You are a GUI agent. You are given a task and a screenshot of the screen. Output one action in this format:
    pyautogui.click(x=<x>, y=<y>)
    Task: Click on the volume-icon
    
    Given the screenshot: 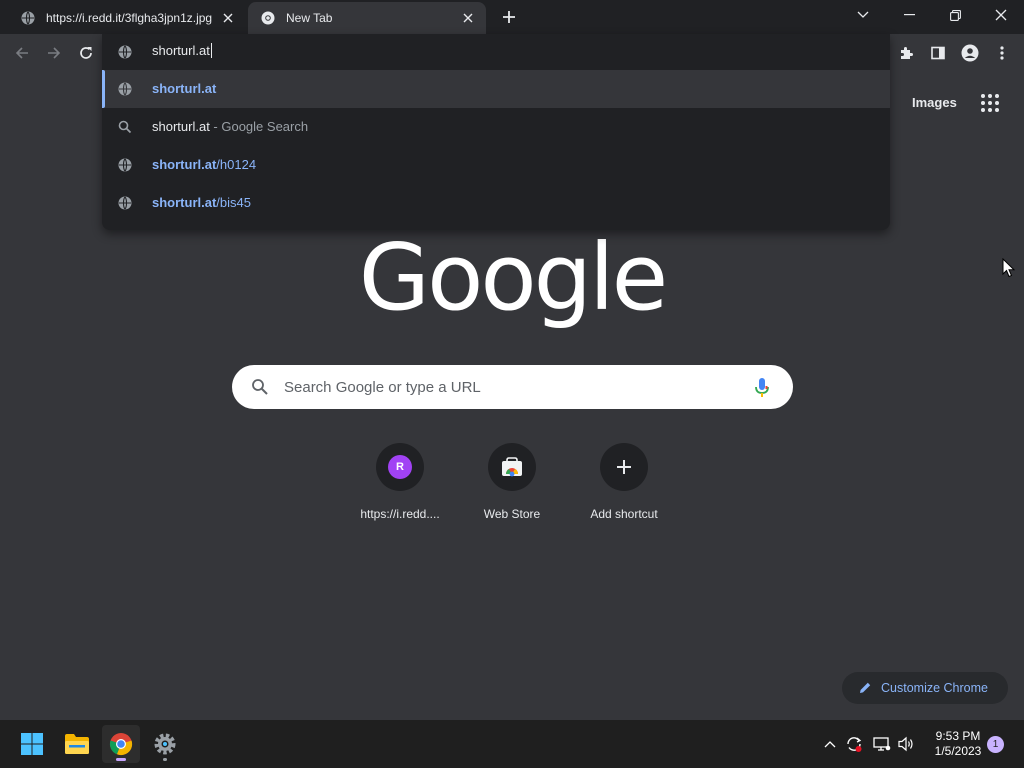 What is the action you would take?
    pyautogui.click(x=906, y=744)
    